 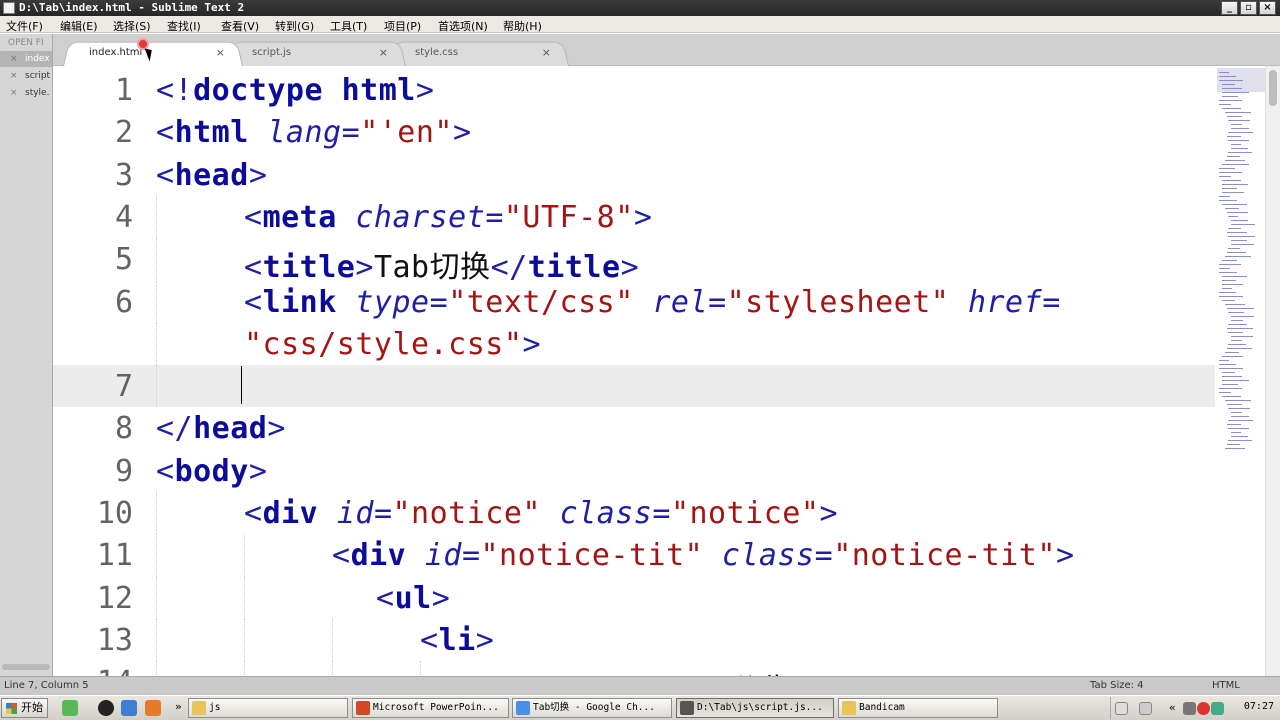 I want to click on record-icon, so click(x=1203, y=708).